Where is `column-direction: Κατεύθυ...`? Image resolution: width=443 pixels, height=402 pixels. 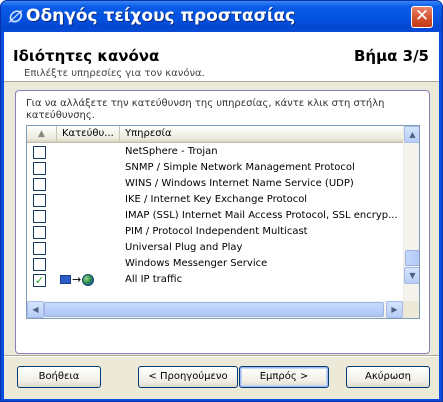
column-direction: Κατεύθυ... is located at coordinates (88, 134).